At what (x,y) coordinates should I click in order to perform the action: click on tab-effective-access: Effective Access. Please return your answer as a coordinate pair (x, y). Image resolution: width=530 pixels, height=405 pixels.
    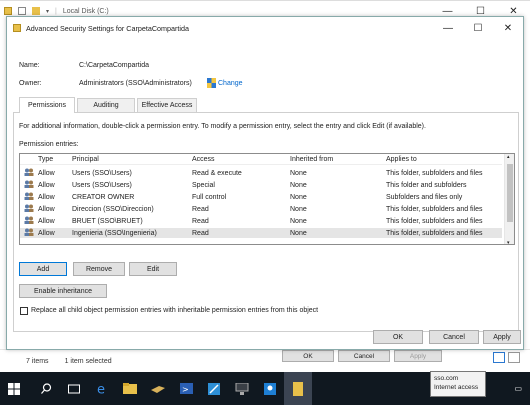
    Looking at the image, I should click on (167, 105).